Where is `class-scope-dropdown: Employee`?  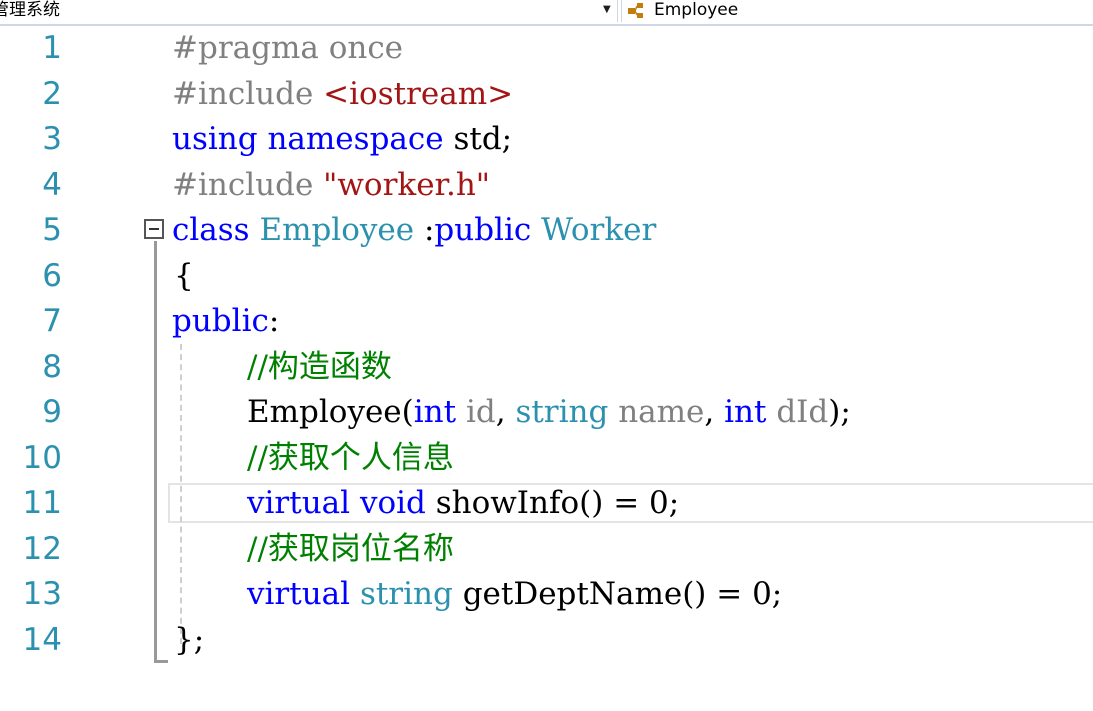
class-scope-dropdown: Employee is located at coordinates (857, 11).